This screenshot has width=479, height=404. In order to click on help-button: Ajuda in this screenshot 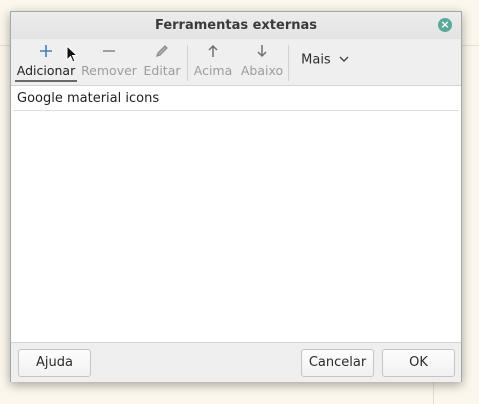, I will do `click(54, 363)`.